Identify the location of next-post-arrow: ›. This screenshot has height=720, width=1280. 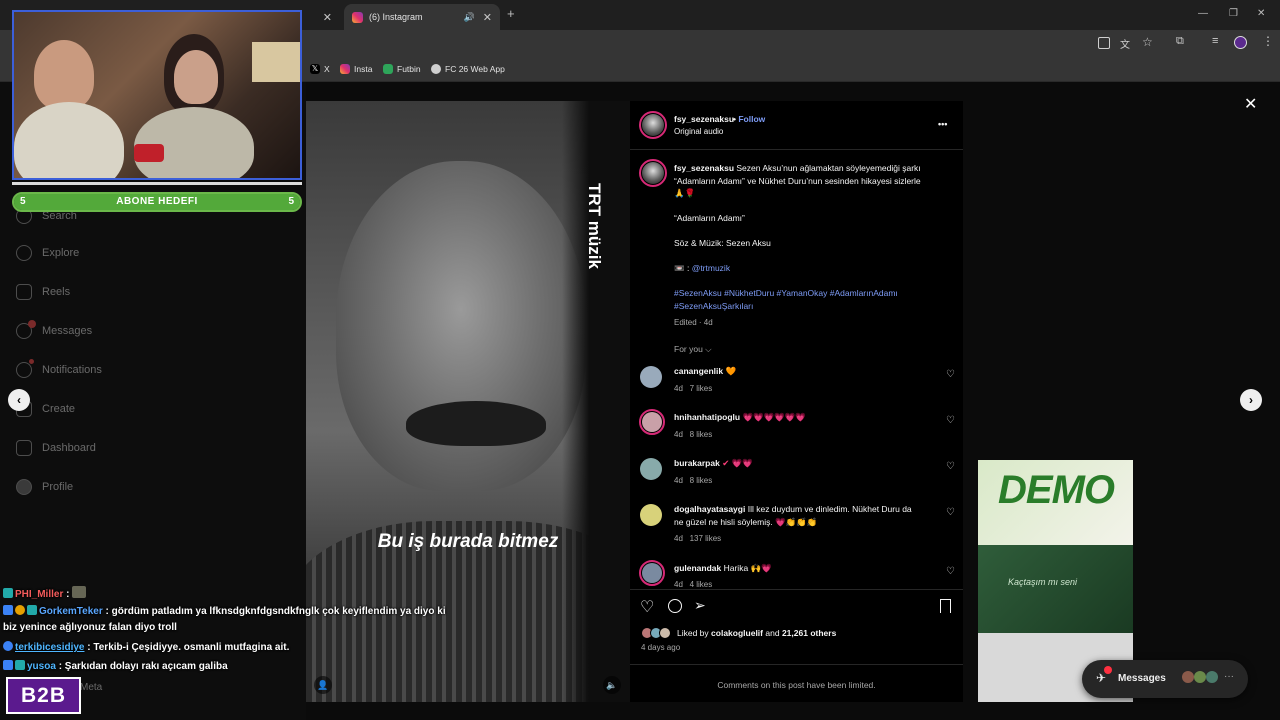
(1251, 400).